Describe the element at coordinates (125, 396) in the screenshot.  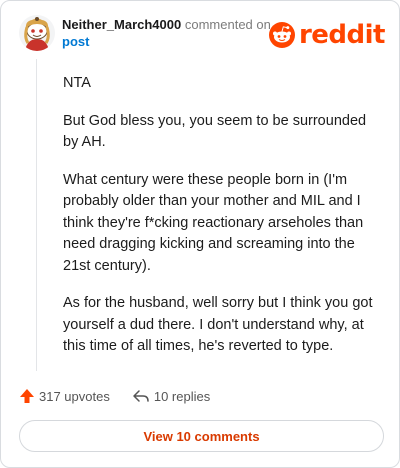
I see `comment-actions: 317 upvotes 10 replies` at that location.